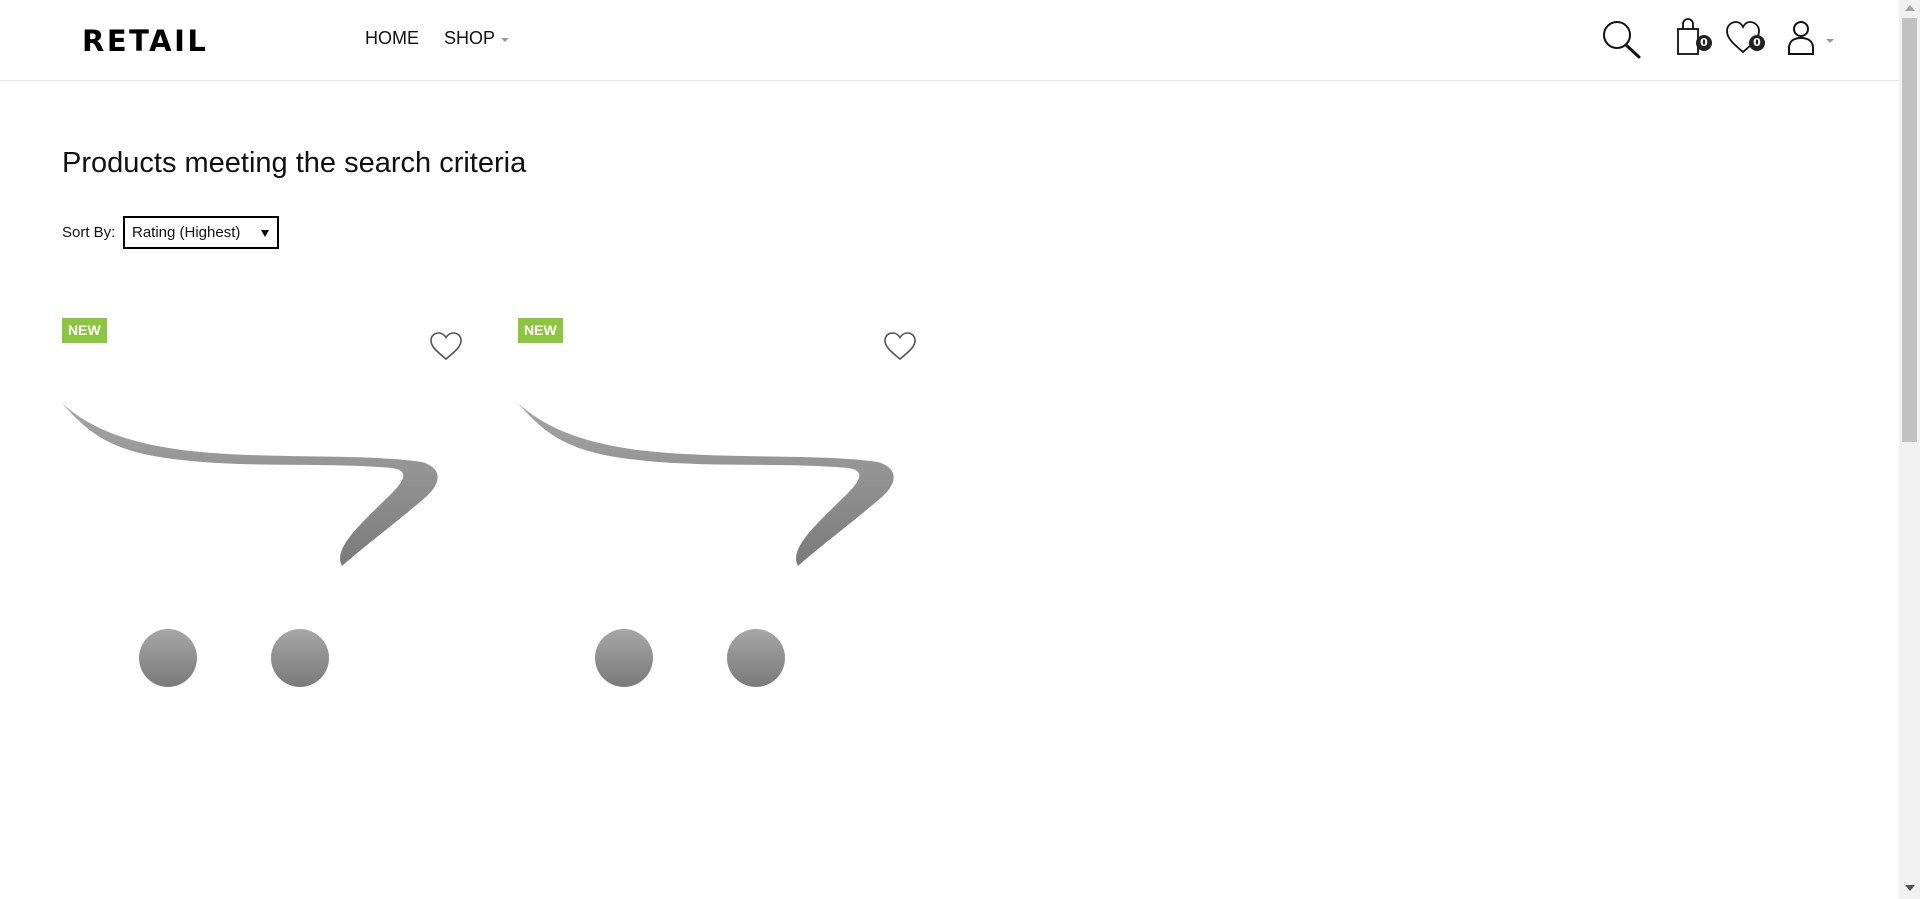  What do you see at coordinates (186, 232) in the screenshot?
I see `sort-select-value: Rating (Highest)` at bounding box center [186, 232].